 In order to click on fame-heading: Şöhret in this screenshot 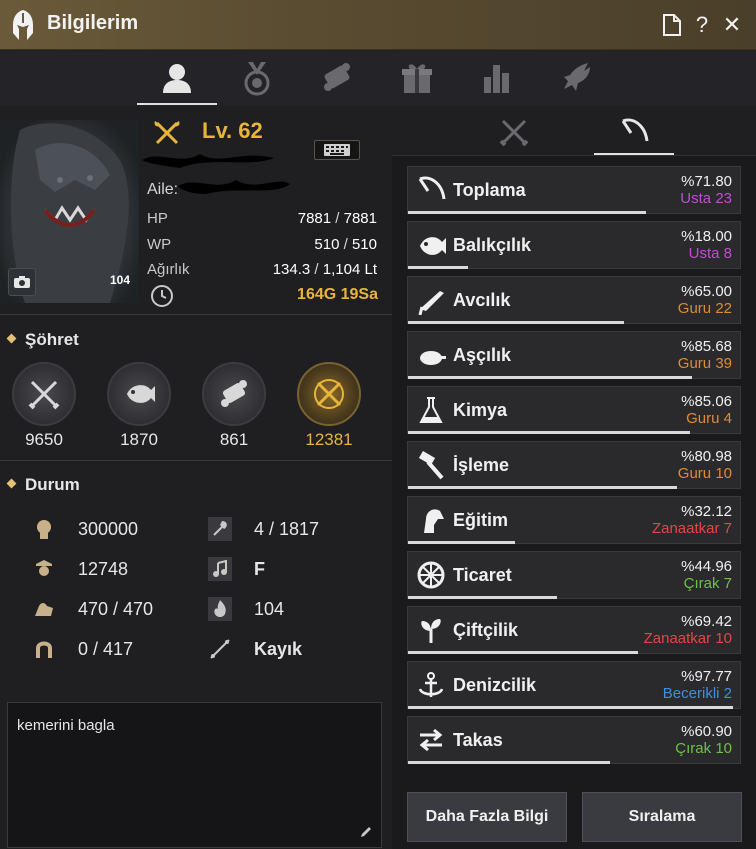, I will do `click(42, 340)`.